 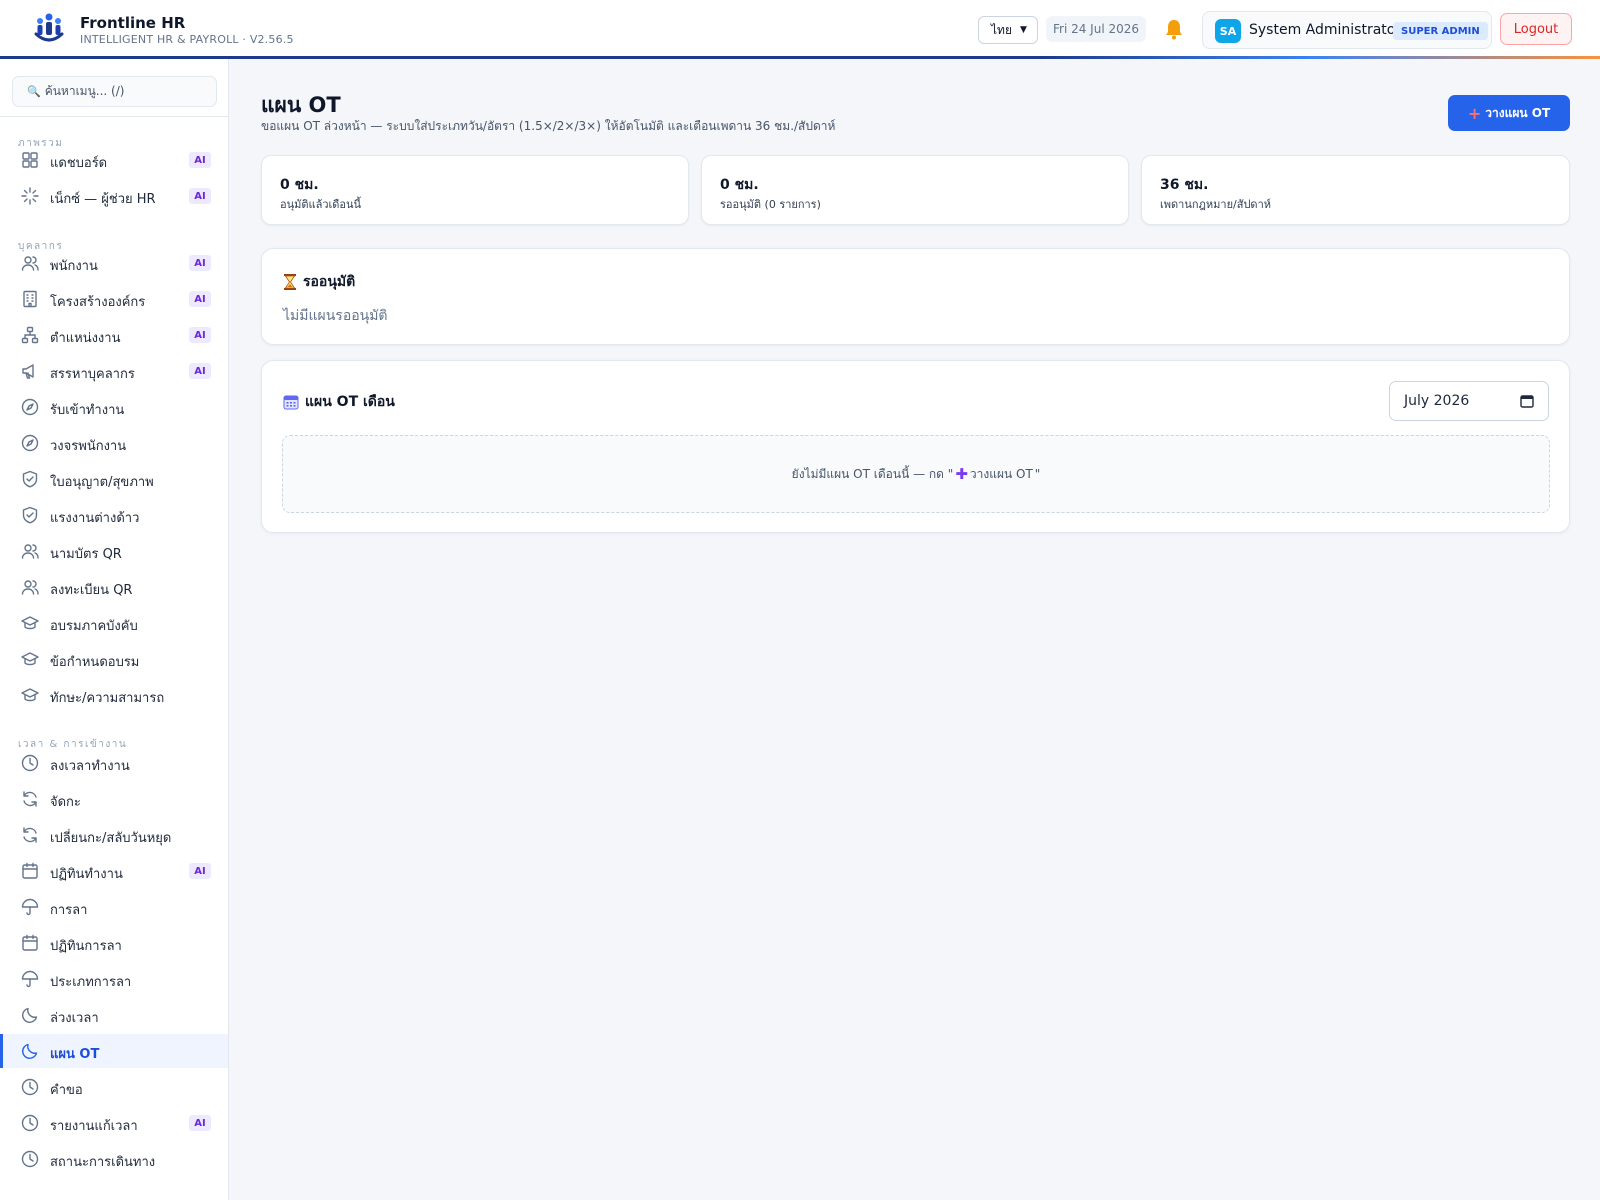 I want to click on sidebar-item: อบรมภาคบังคับ, so click(x=114, y=623).